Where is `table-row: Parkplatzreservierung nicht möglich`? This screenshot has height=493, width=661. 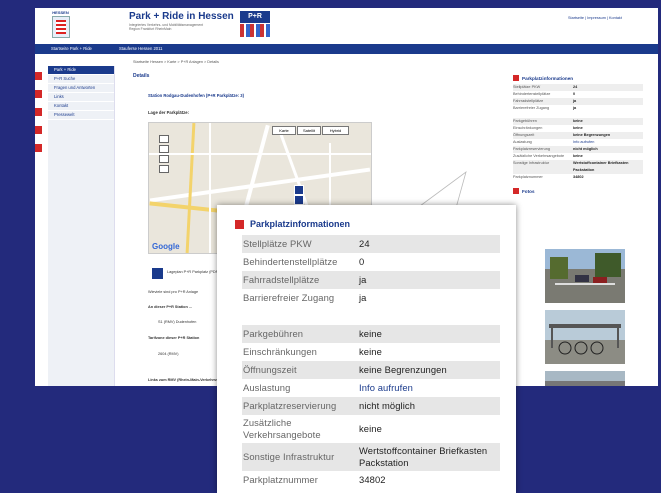 table-row: Parkplatzreservierung nicht möglich is located at coordinates (578, 149).